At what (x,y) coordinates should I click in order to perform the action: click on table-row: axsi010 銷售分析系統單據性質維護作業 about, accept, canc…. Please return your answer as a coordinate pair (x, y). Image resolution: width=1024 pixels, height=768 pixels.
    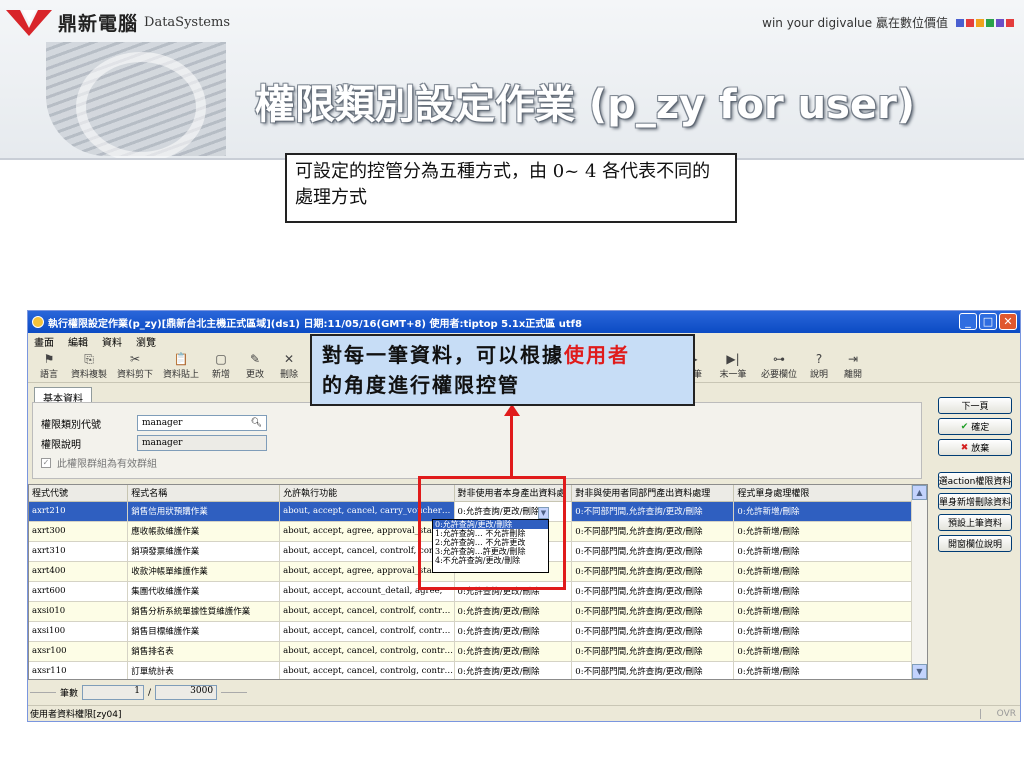
    Looking at the image, I should click on (478, 611).